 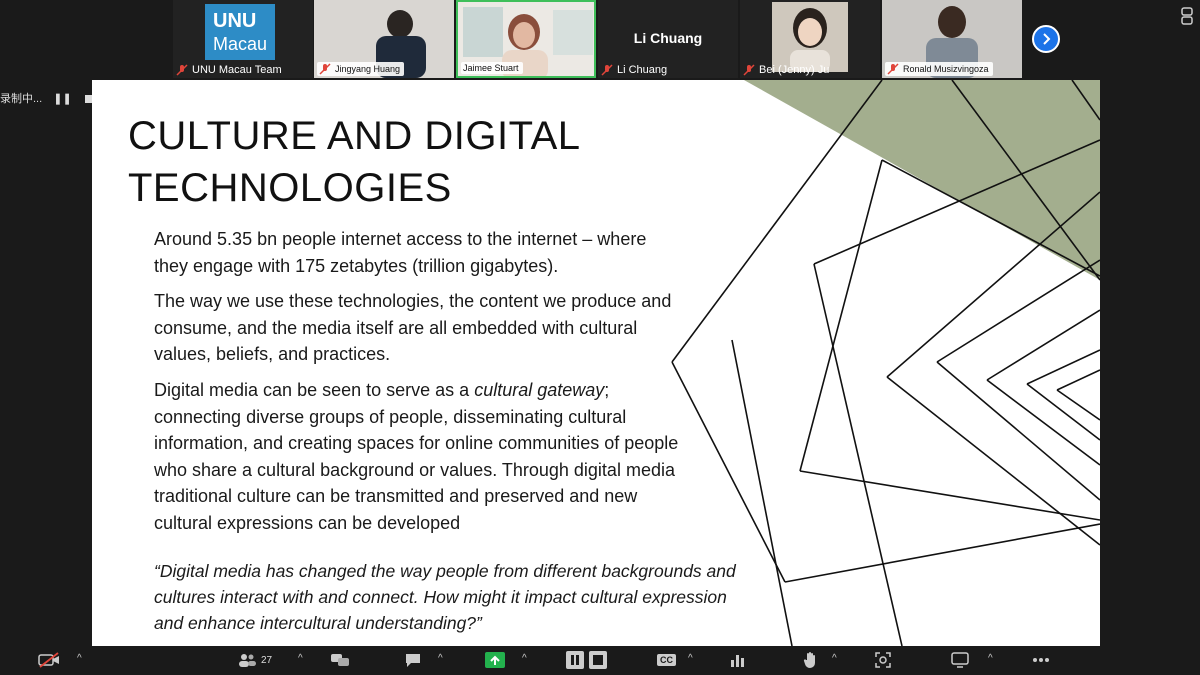 I want to click on view-icon, so click(x=960, y=660).